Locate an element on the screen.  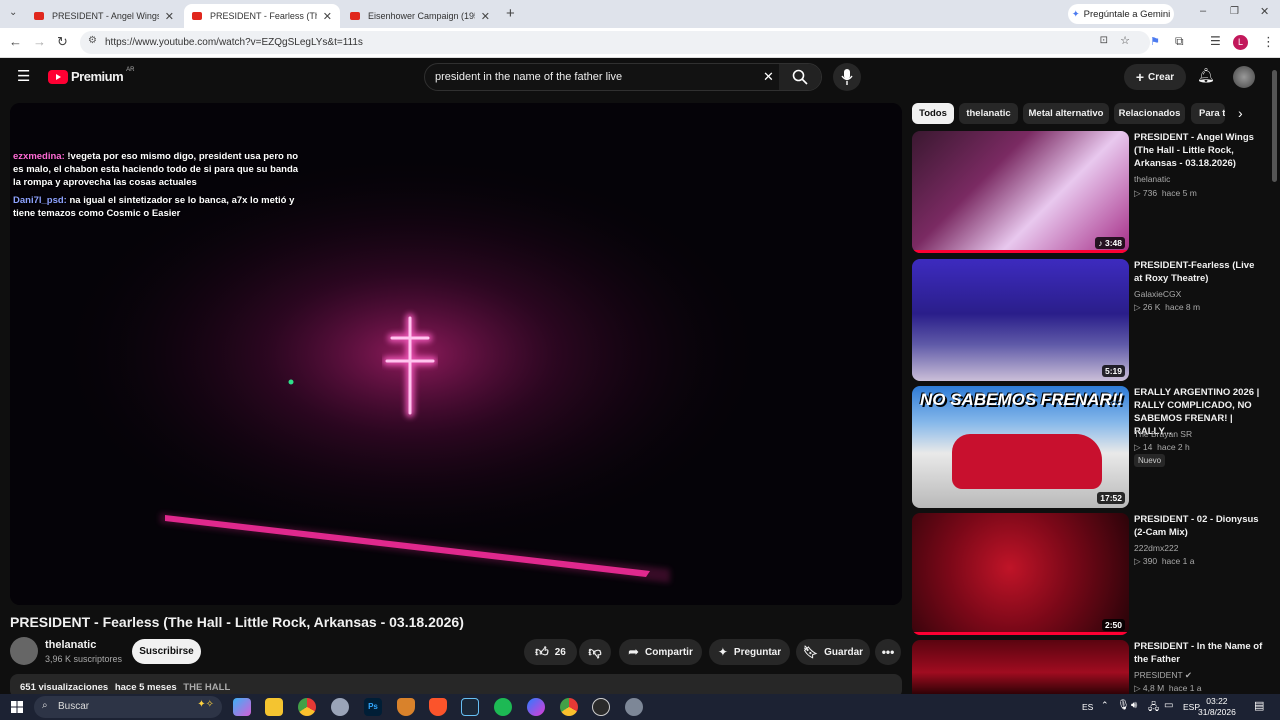
minimize-icon: – is located at coordinates (1203, 11).